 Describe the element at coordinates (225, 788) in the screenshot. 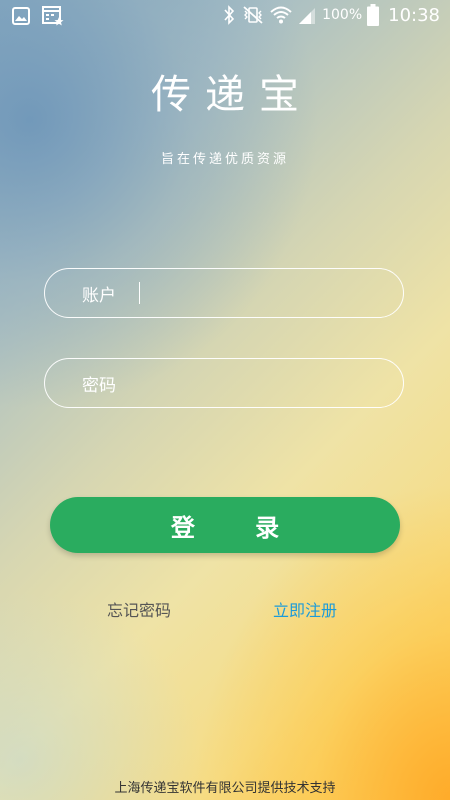

I see `footer-credit: 上海传递宝软件有限公司提供技术支持` at that location.